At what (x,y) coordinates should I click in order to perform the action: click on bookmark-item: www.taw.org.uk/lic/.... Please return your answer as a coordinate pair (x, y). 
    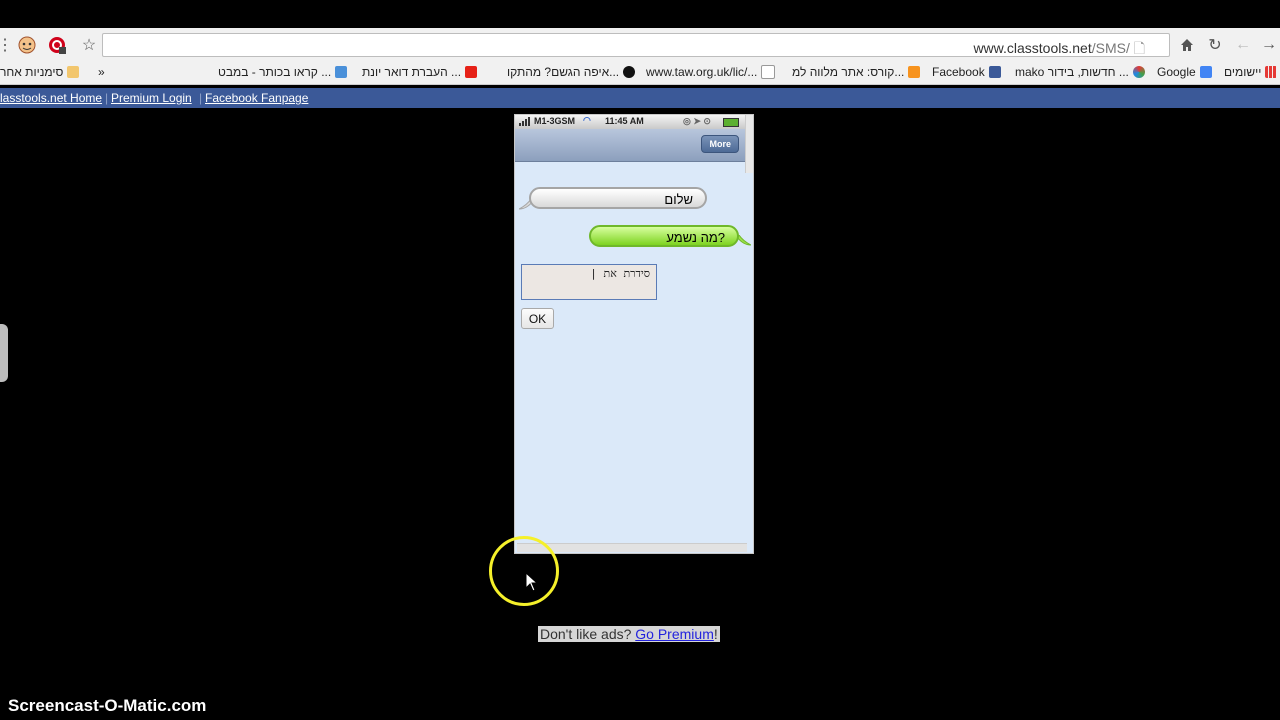
    Looking at the image, I should click on (711, 72).